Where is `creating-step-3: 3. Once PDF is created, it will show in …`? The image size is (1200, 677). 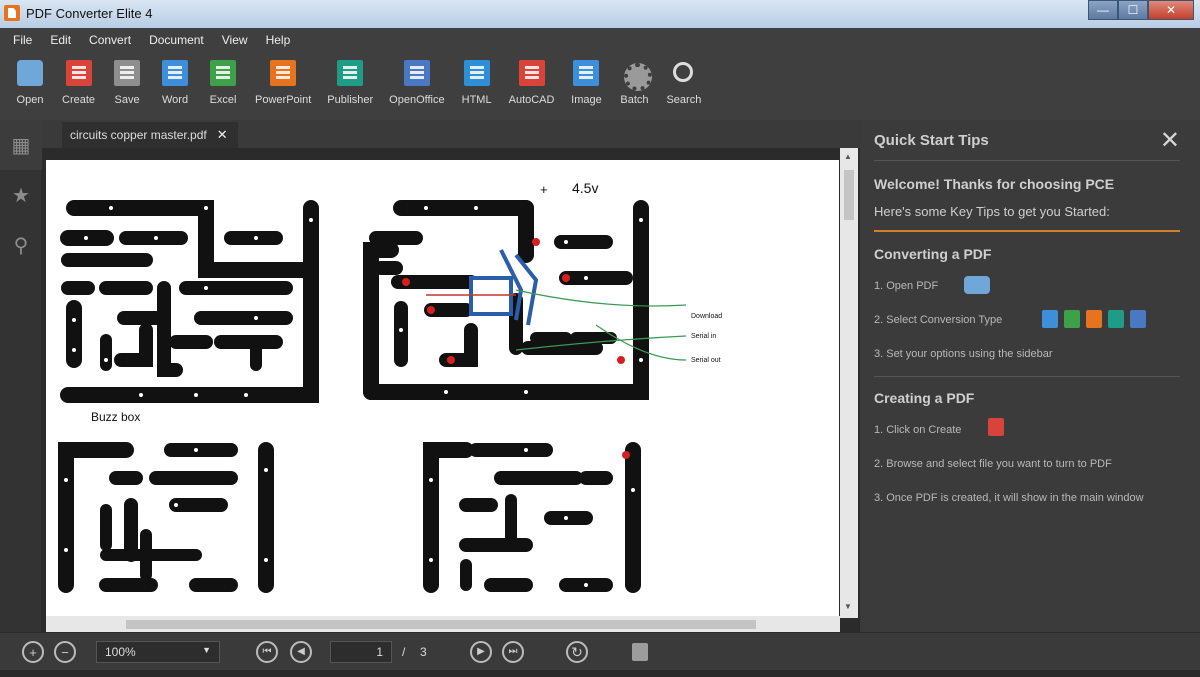
creating-step-3: 3. Once PDF is created, it will show in … is located at coordinates (1009, 498).